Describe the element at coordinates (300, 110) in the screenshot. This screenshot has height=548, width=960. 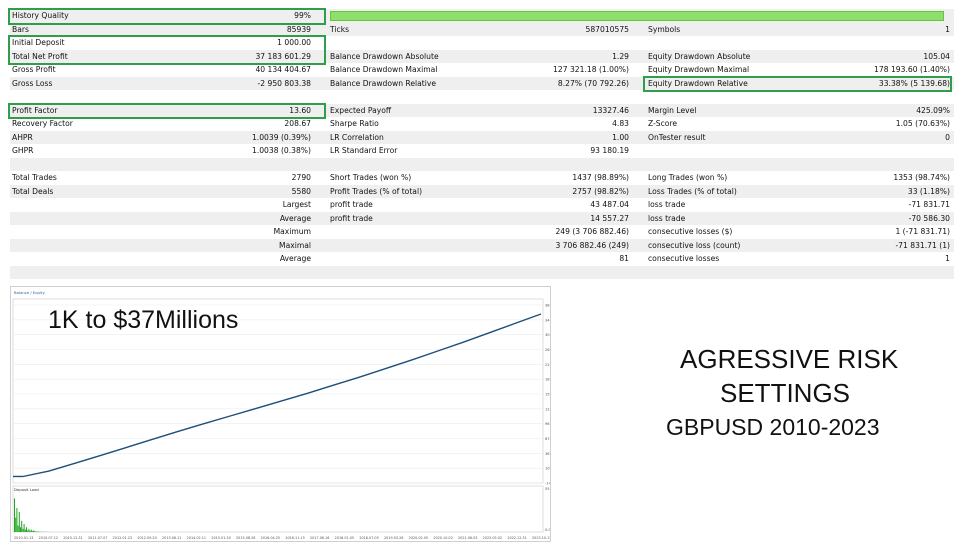
I see `metric-value: 13.60` at that location.